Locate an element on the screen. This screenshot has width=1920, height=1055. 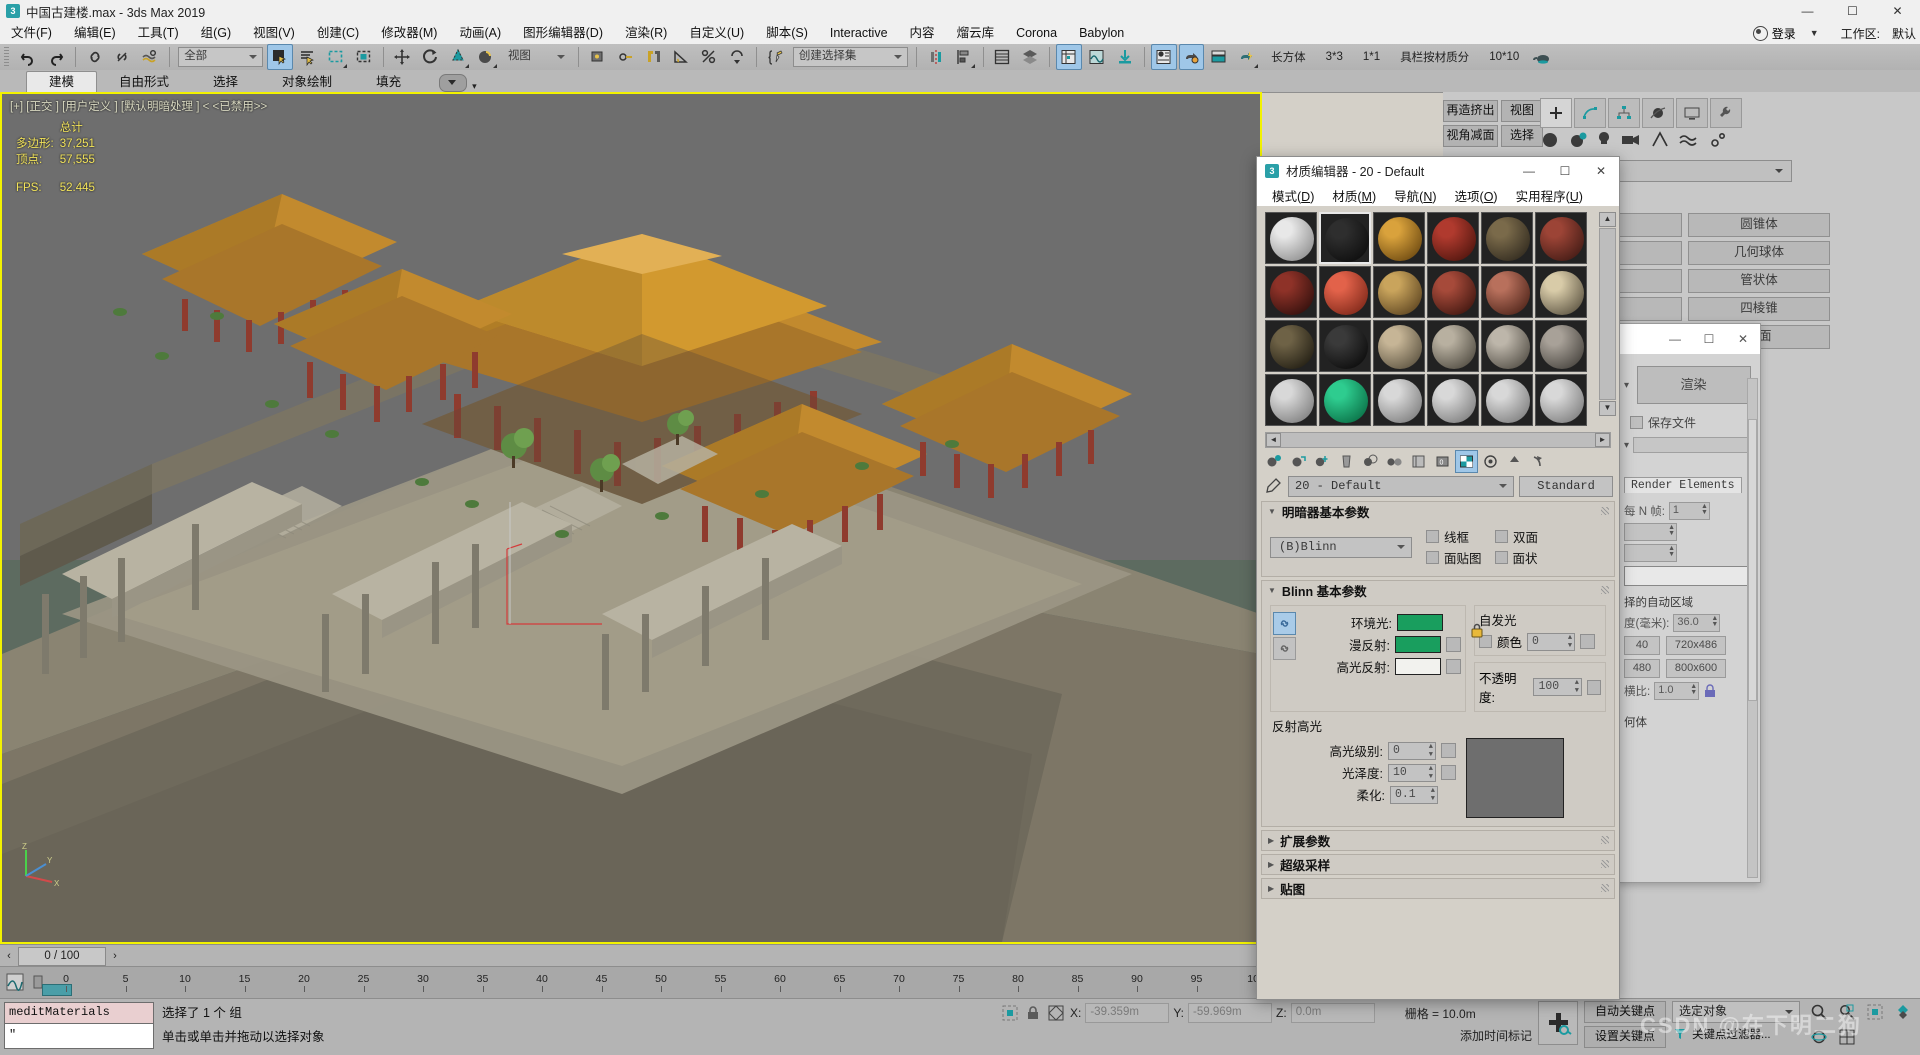
selection-mode-combo: 选定对象 is located at coordinates (1736, 1012).